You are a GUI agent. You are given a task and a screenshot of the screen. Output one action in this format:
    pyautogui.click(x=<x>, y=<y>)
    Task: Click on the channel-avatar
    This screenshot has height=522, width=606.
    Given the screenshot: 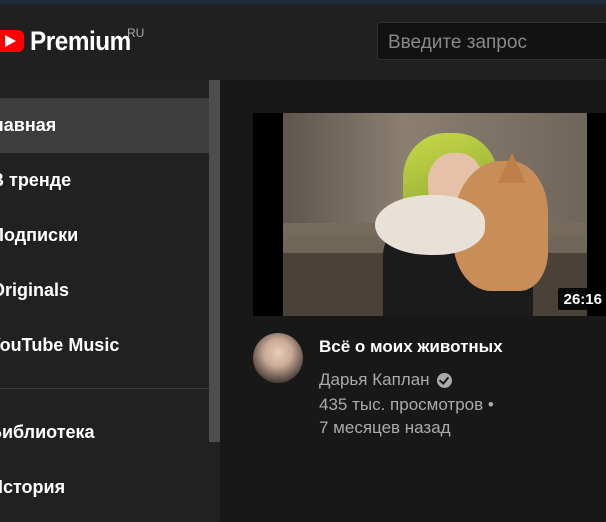 What is the action you would take?
    pyautogui.click(x=278, y=358)
    